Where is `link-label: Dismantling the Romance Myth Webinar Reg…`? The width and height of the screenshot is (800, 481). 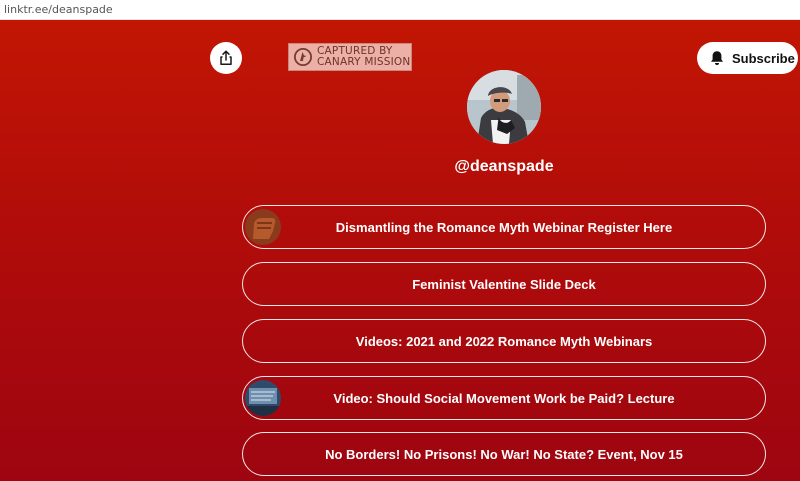
link-label: Dismantling the Romance Myth Webinar Reg… is located at coordinates (504, 227).